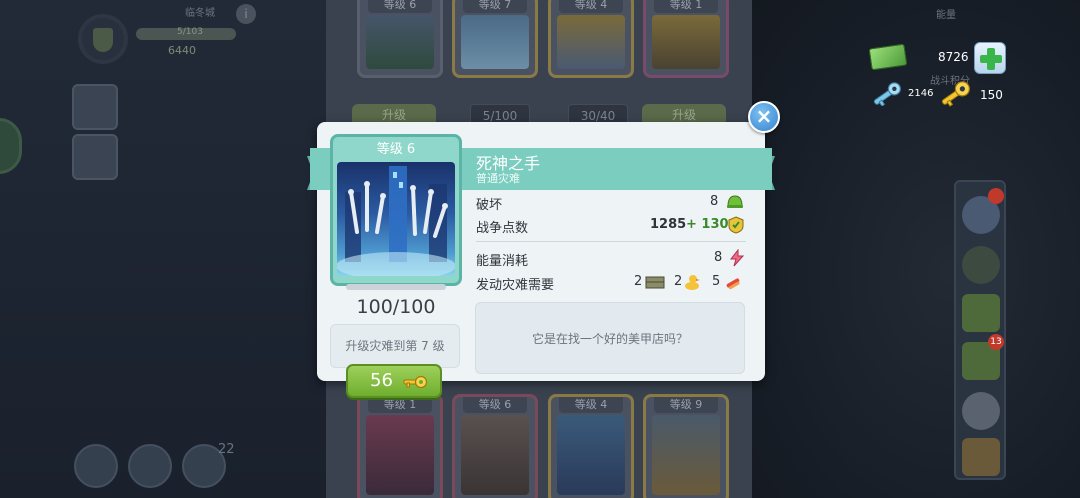  What do you see at coordinates (953, 57) in the screenshot?
I see `cash-value: 8726` at bounding box center [953, 57].